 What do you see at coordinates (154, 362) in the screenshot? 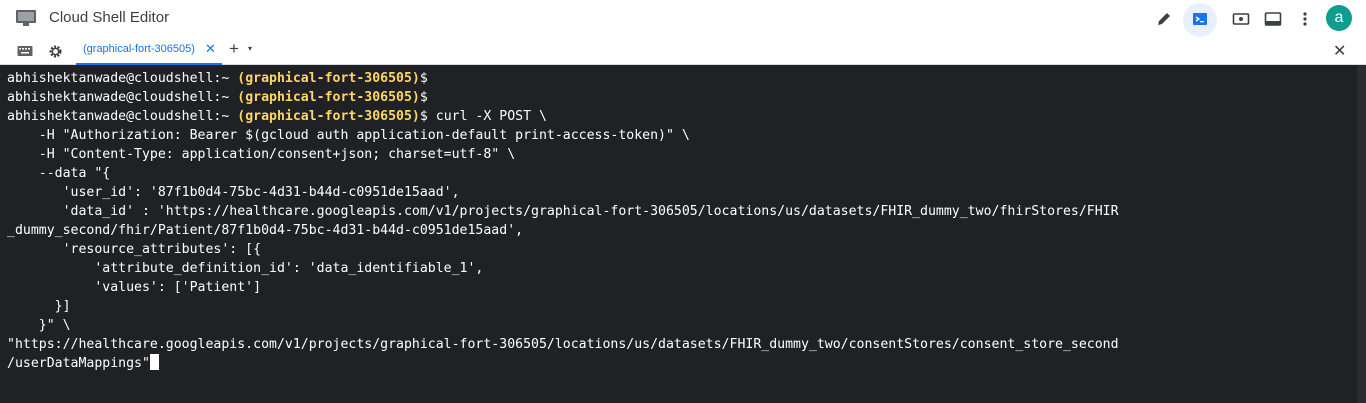
I see `terminal-cursor` at bounding box center [154, 362].